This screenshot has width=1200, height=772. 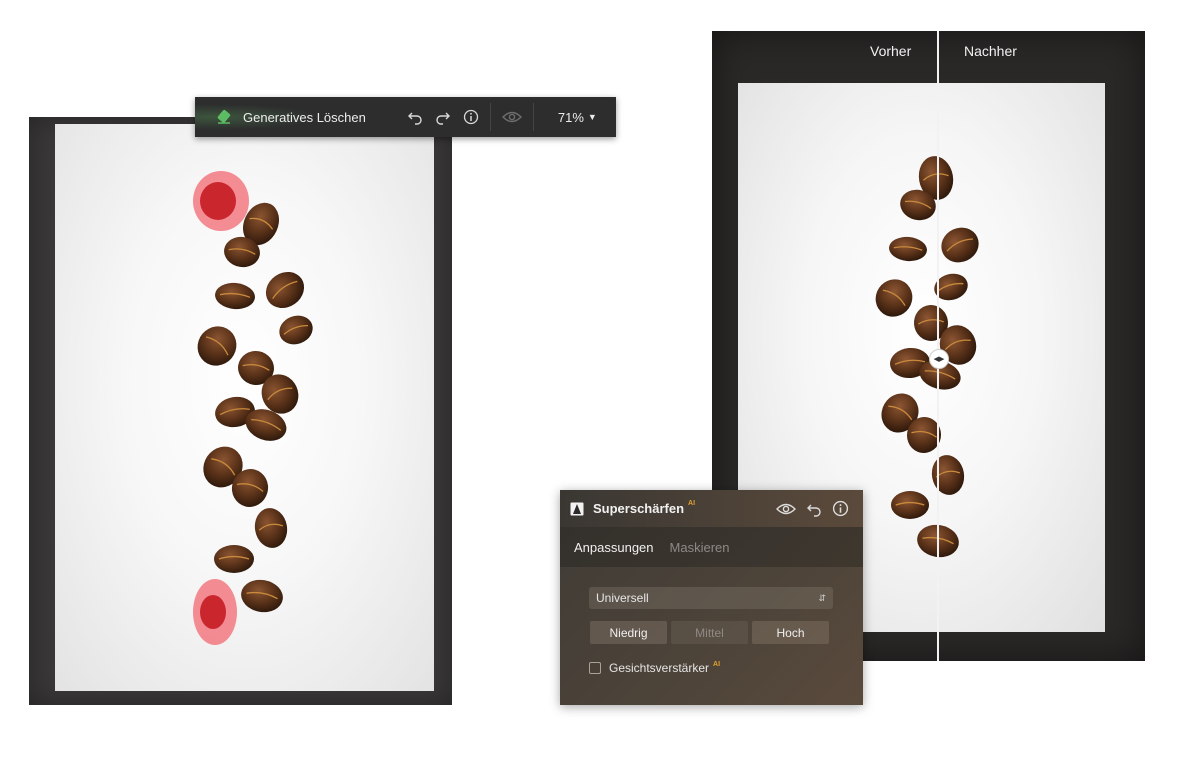 I want to click on face-enhancer-option: Gesichtsverstärker AI, so click(x=711, y=668).